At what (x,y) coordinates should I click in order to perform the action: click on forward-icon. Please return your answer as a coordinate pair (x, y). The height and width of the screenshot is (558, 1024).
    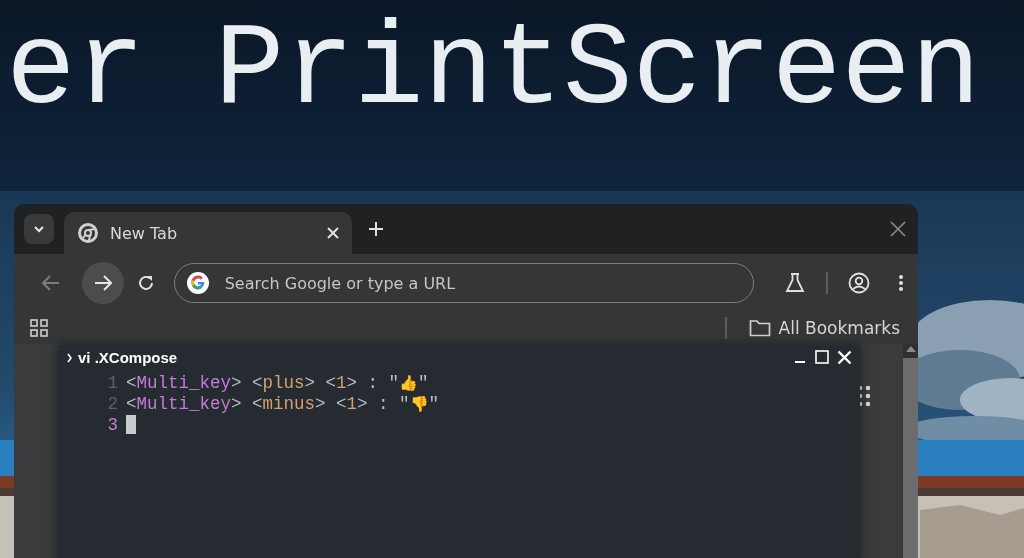
    Looking at the image, I should click on (102, 283).